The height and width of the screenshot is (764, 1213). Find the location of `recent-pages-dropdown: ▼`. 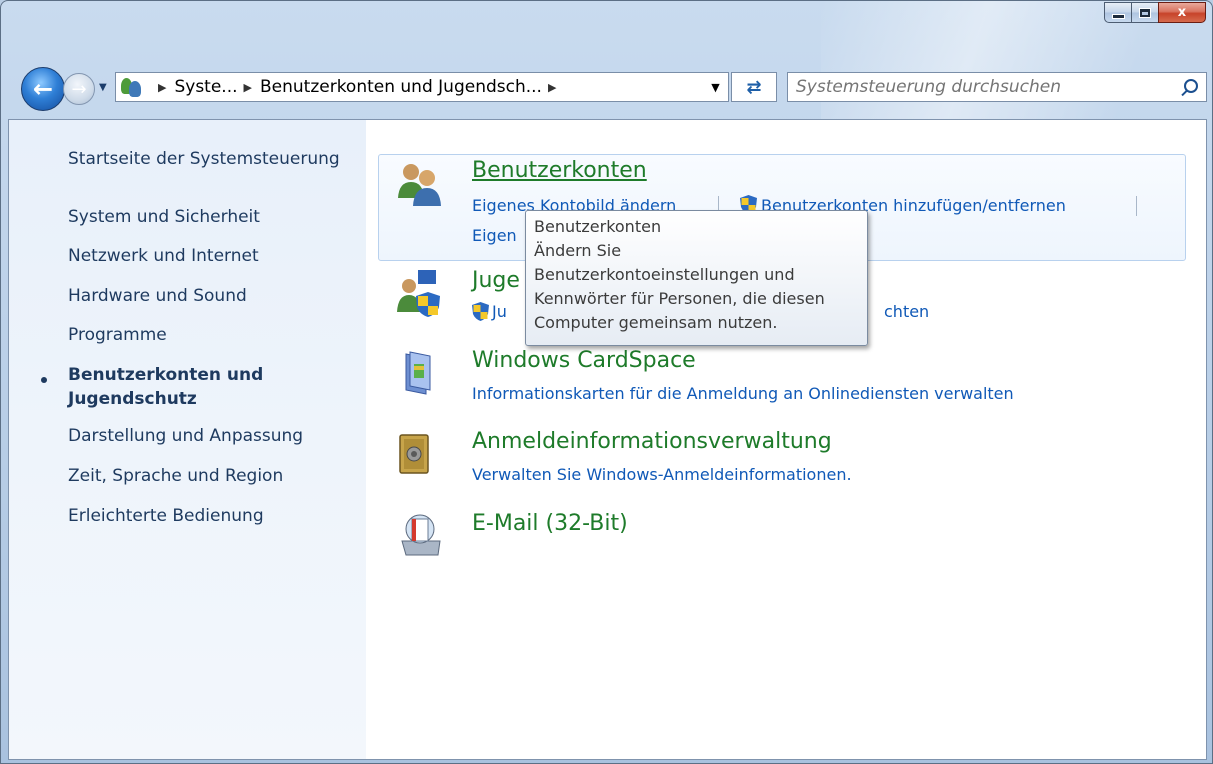

recent-pages-dropdown: ▼ is located at coordinates (103, 87).